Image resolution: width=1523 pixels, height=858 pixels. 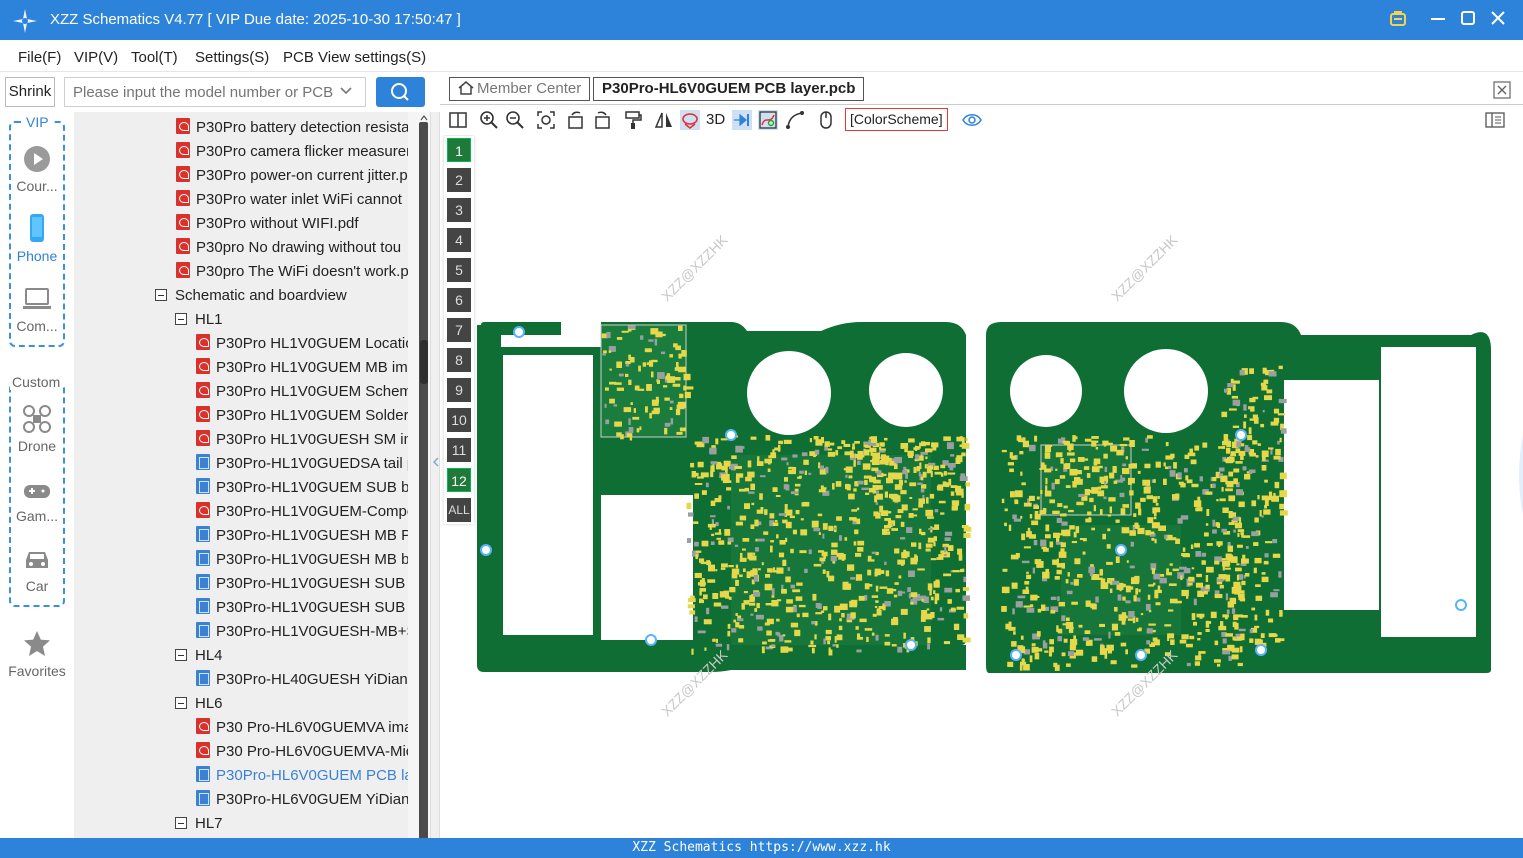 I want to click on zoom-out-icon, so click(x=515, y=120).